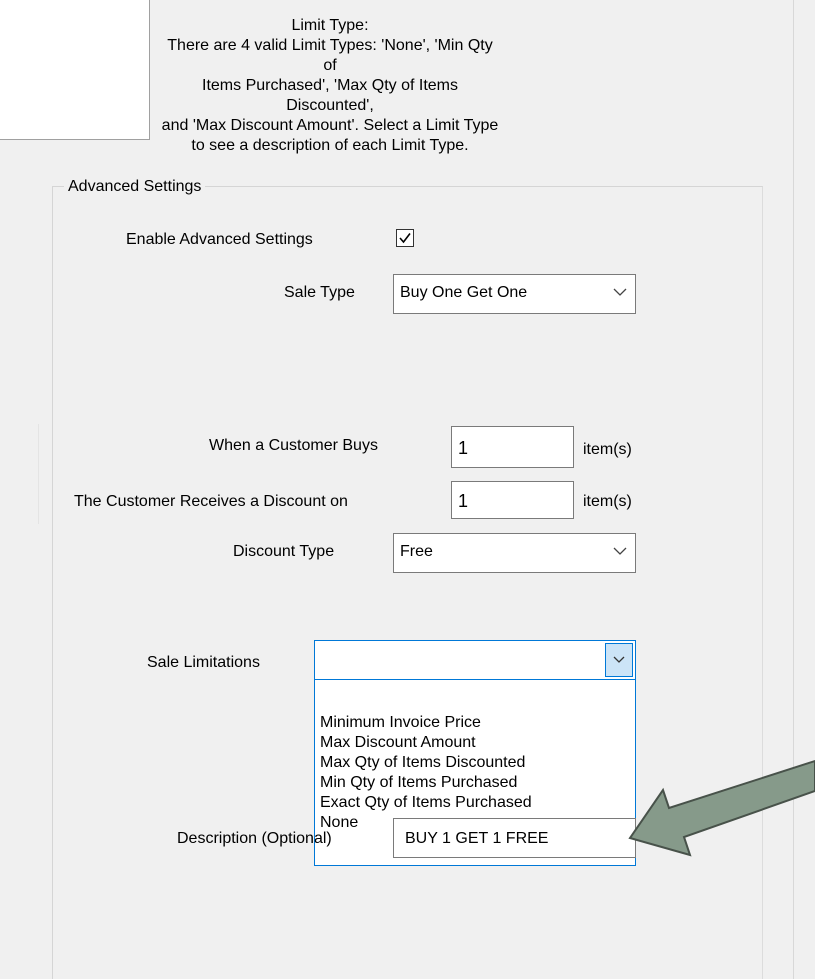  Describe the element at coordinates (514, 553) in the screenshot. I see `discount-type-select: Free` at that location.